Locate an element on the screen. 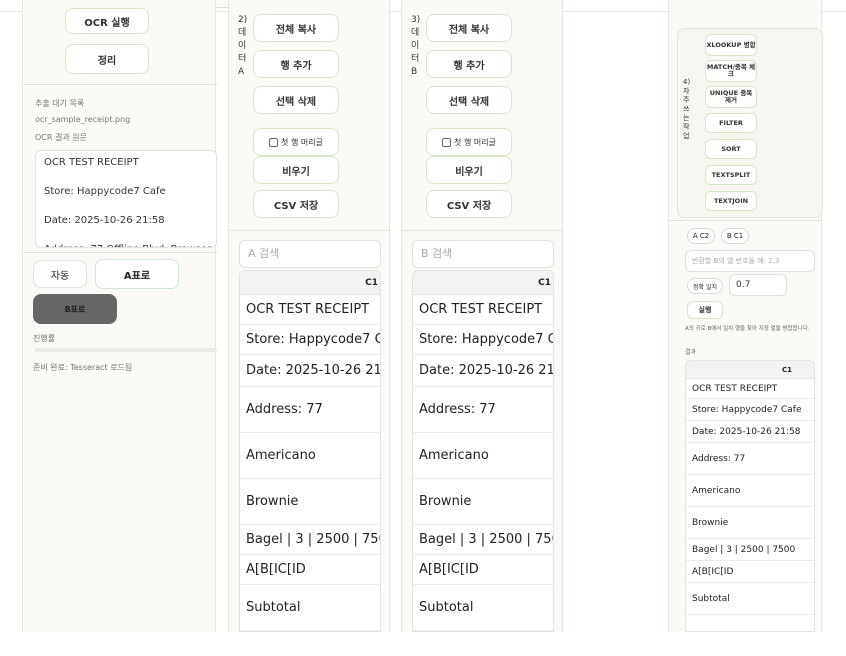 The image size is (846, 656). queue-file: ocr_sample_receipt.png is located at coordinates (82, 119).